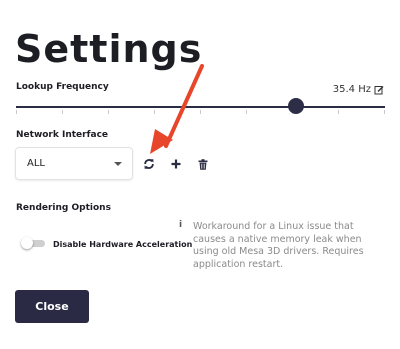 This screenshot has width=400, height=349. What do you see at coordinates (118, 164) in the screenshot?
I see `chevron-down-icon` at bounding box center [118, 164].